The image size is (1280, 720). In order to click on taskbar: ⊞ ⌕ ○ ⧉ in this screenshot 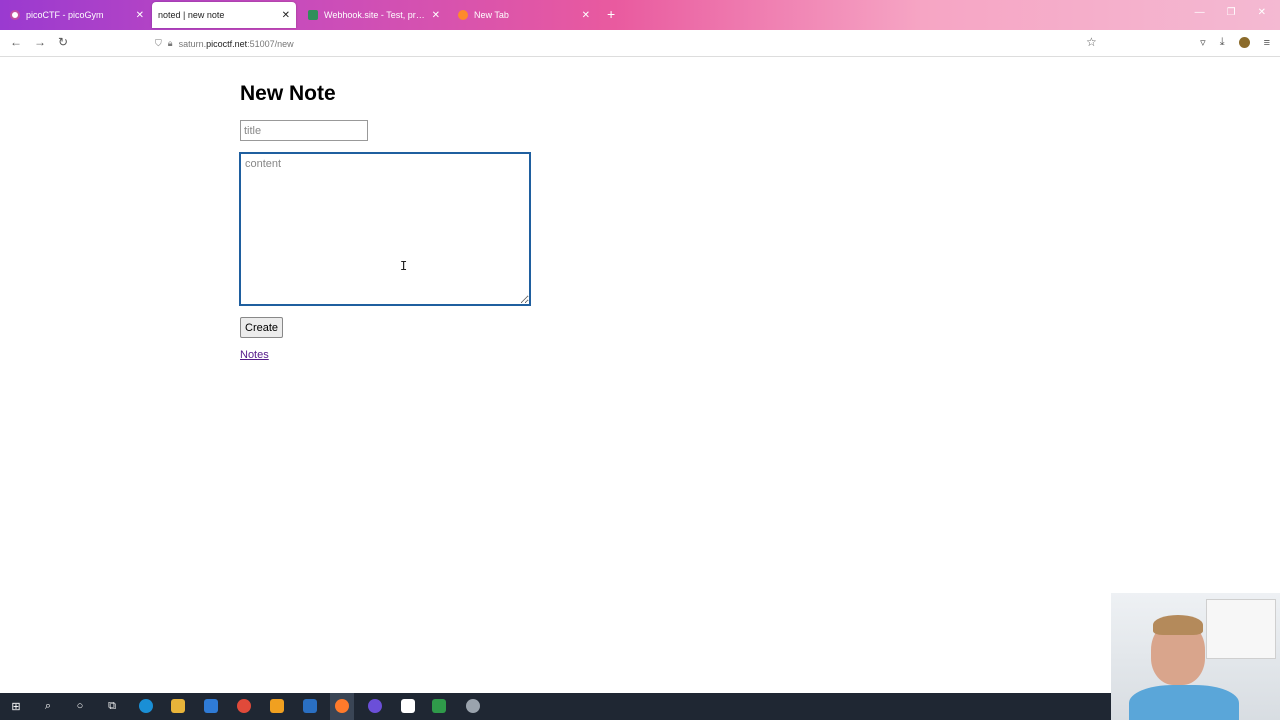, I will do `click(555, 706)`.